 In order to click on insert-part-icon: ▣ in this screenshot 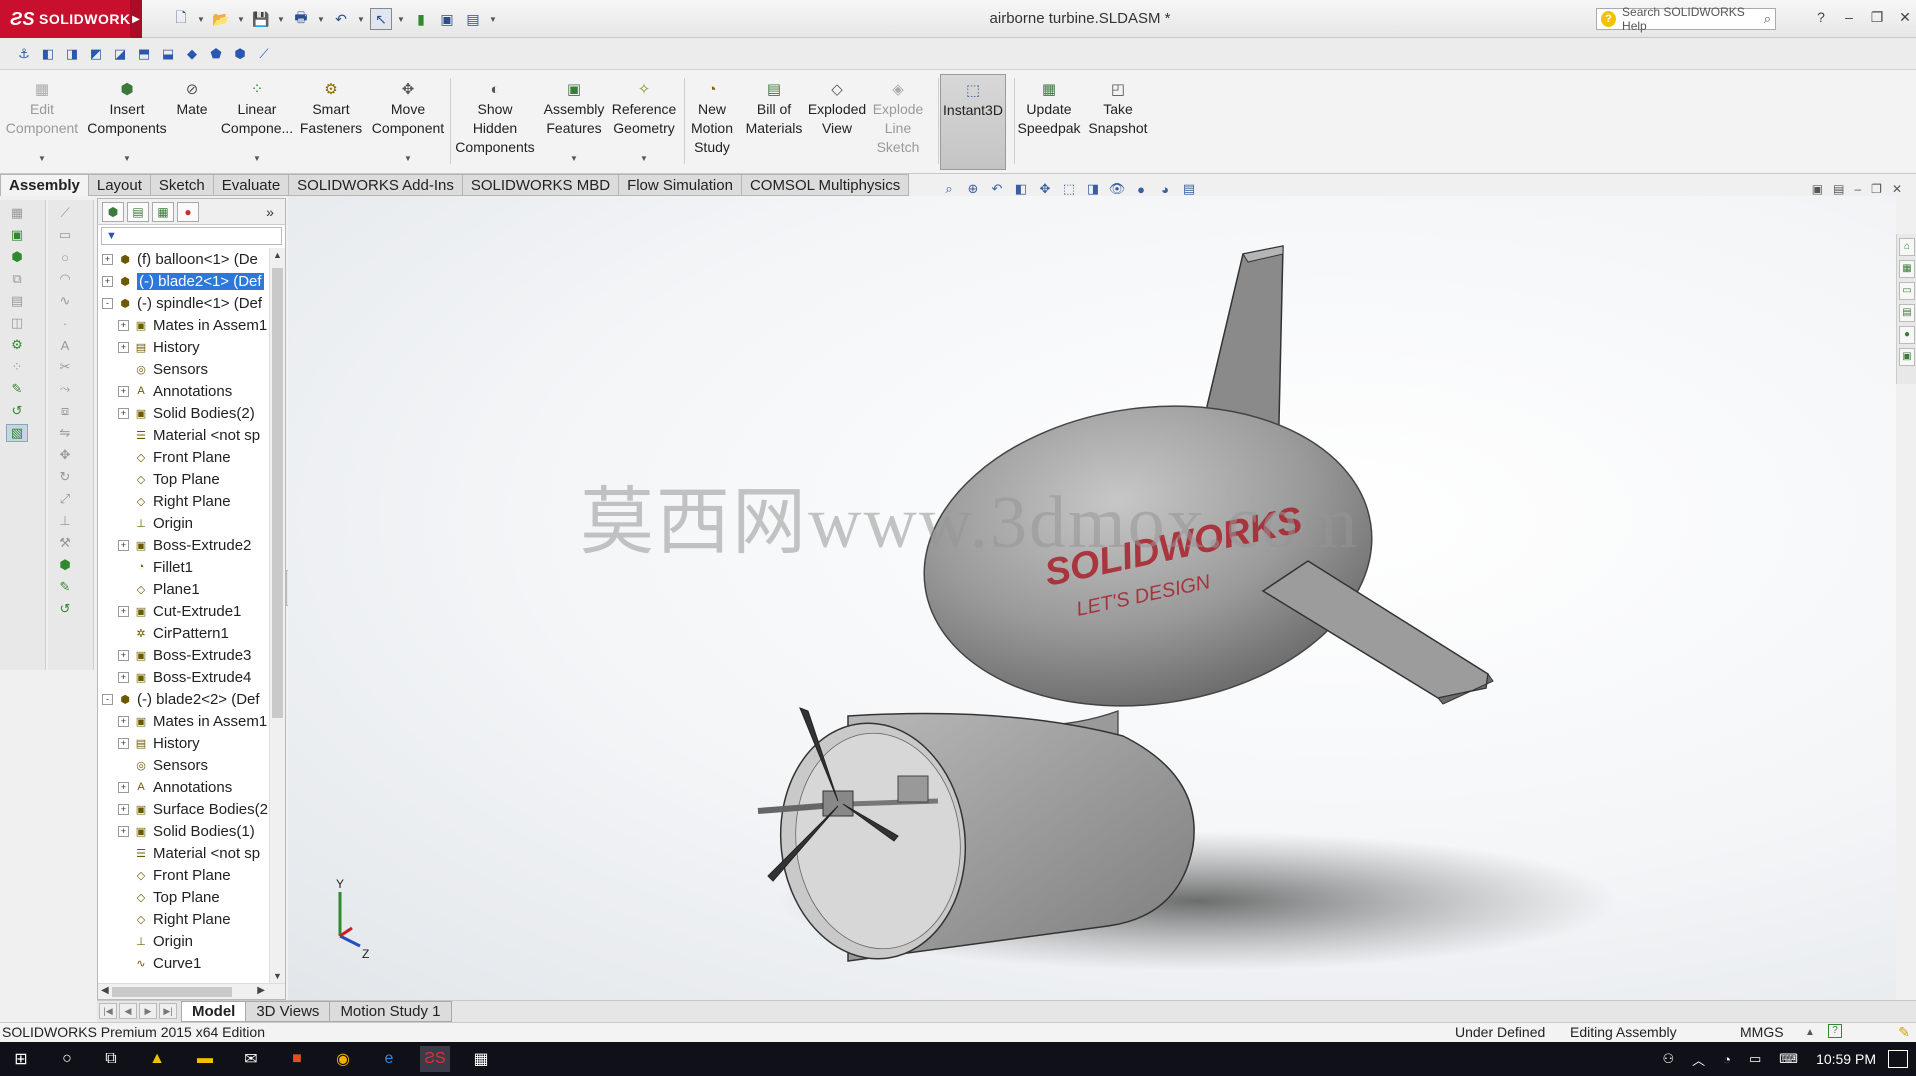, I will do `click(17, 235)`.